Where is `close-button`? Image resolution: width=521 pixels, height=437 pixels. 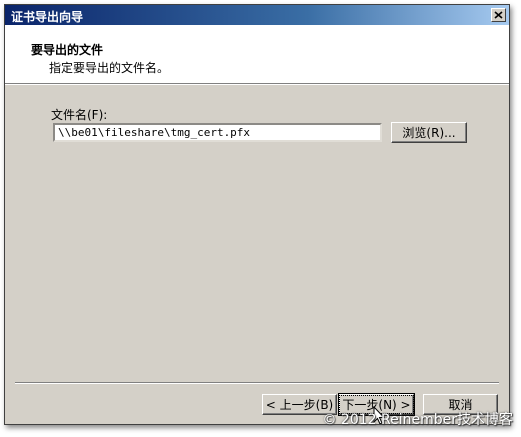
close-button is located at coordinates (498, 15).